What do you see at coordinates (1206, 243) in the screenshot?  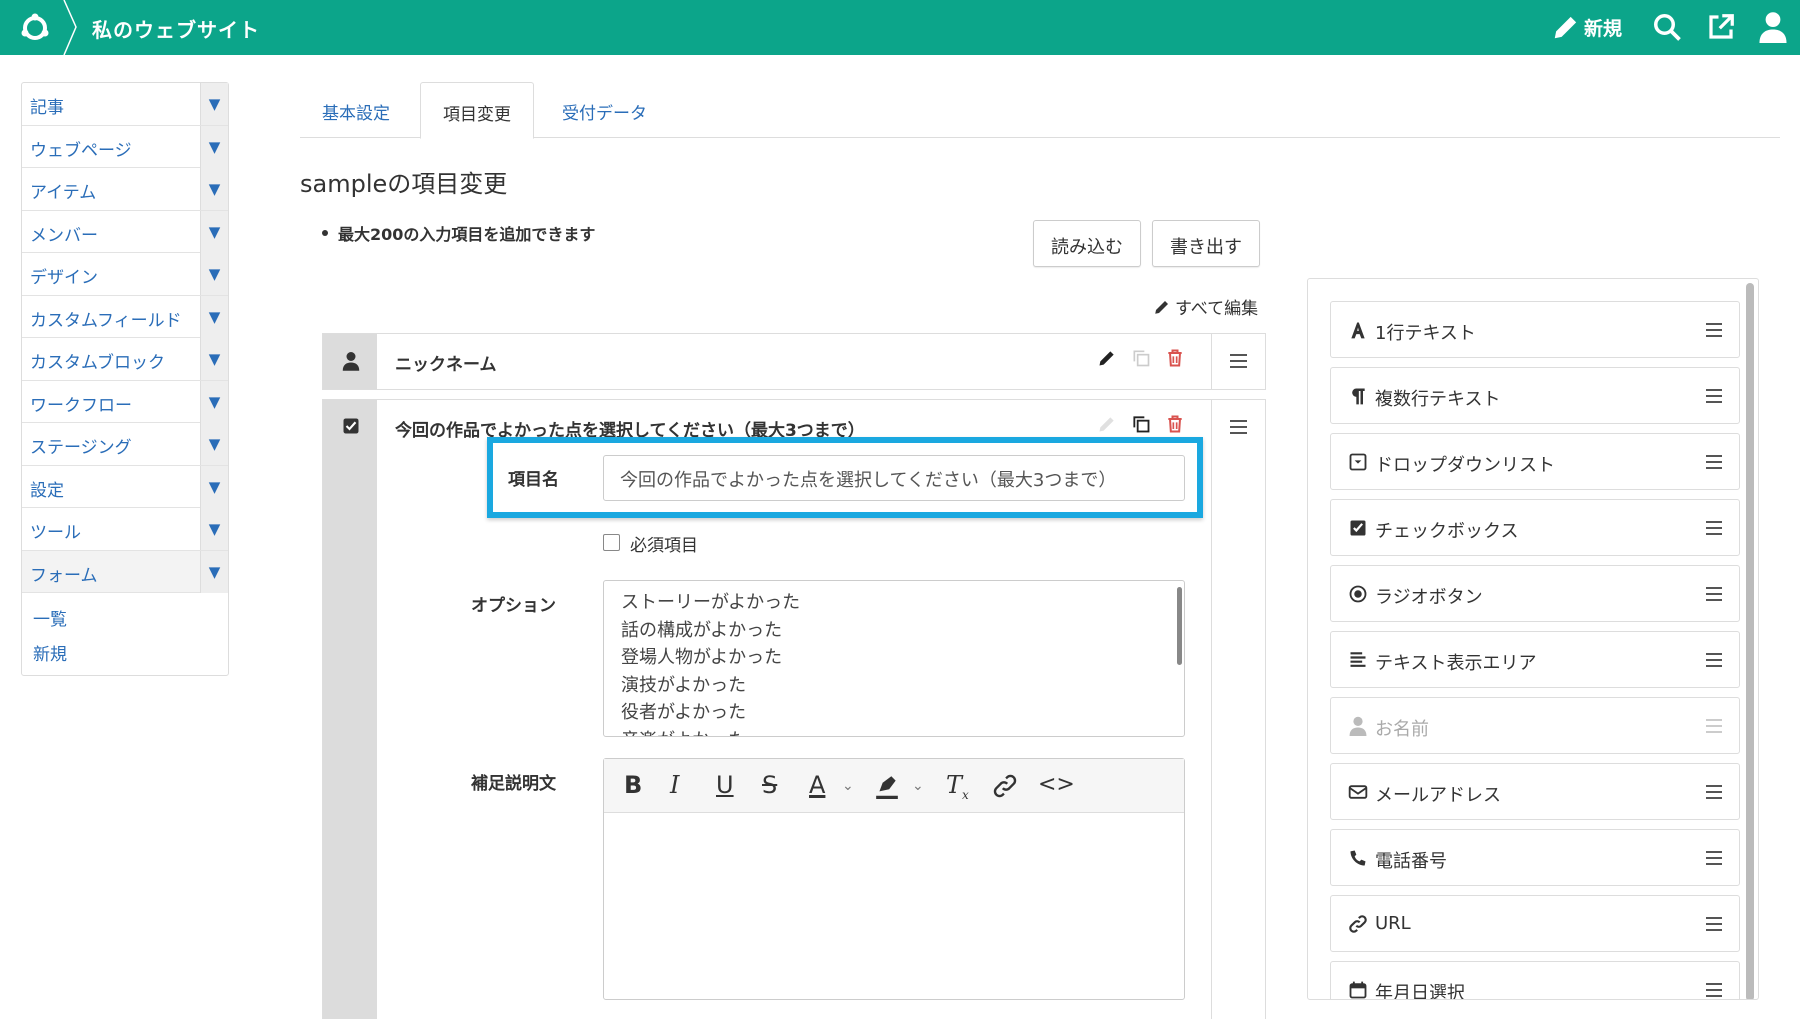 I see `export-button: 書き出す` at bounding box center [1206, 243].